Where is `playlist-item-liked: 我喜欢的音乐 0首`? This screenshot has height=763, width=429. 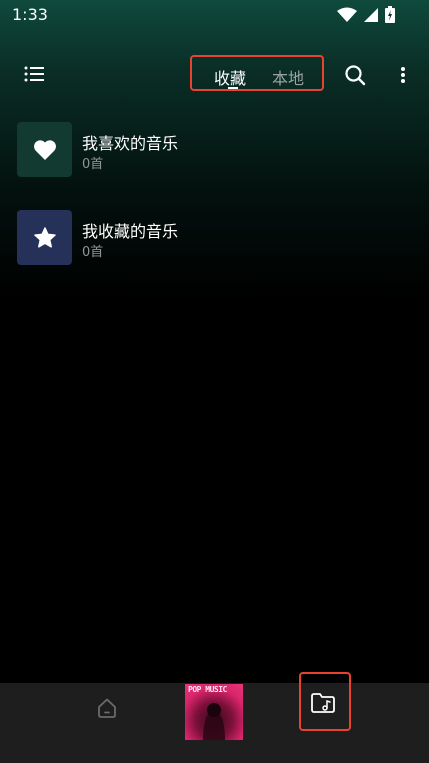 playlist-item-liked: 我喜欢的音乐 0首 is located at coordinates (214, 164).